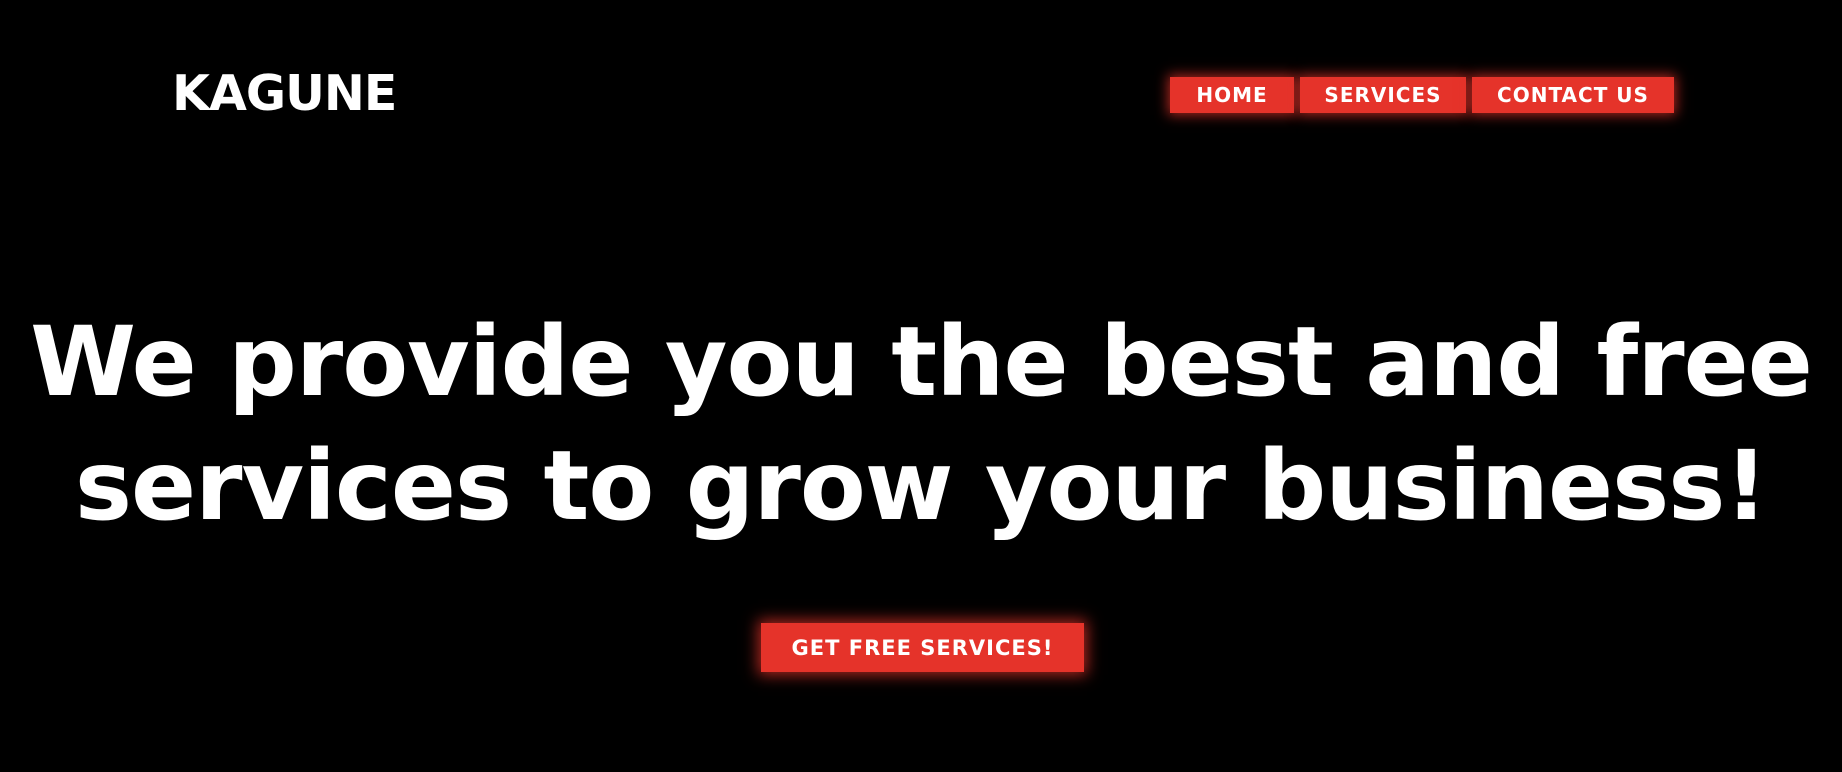 Image resolution: width=1842 pixels, height=772 pixels. Describe the element at coordinates (922, 647) in the screenshot. I see `get-free-services-button: GET FREE SERVICES!` at that location.